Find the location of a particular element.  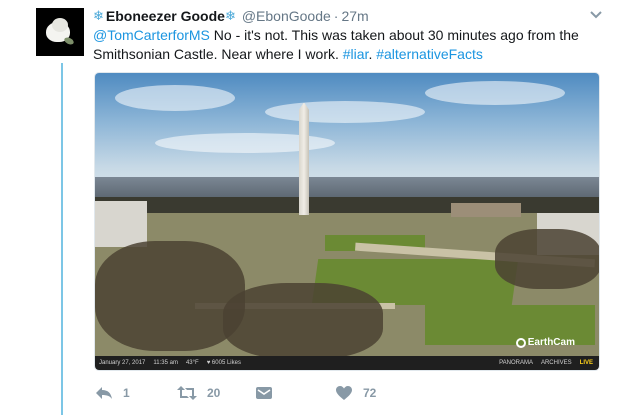

tweet-header: ❄ Eboneezer Goode ❄ @EbonGoode · 27m is located at coordinates (231, 16).